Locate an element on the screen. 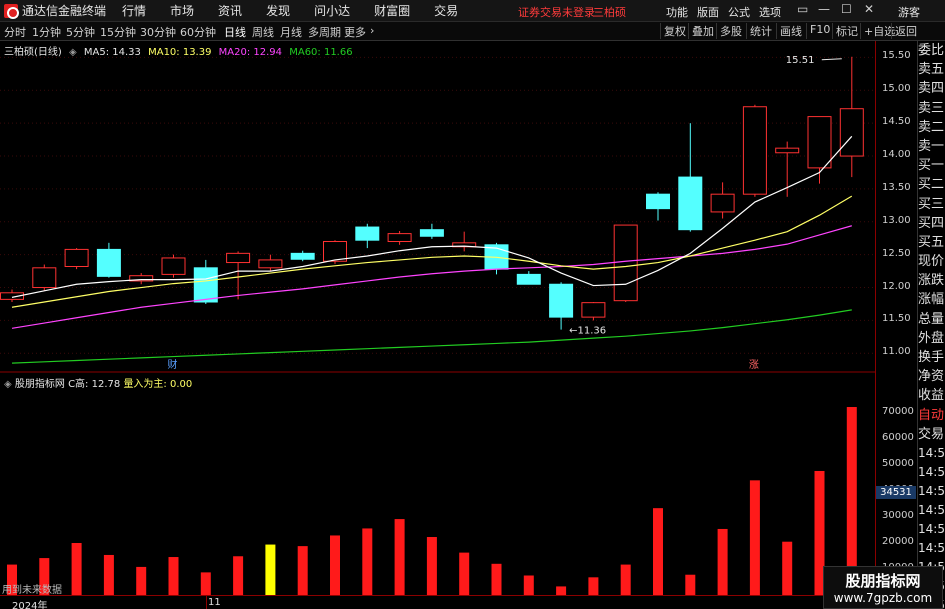 Image resolution: width=945 pixels, height=609 pixels. overlay-button: 叠加 is located at coordinates (701, 31).